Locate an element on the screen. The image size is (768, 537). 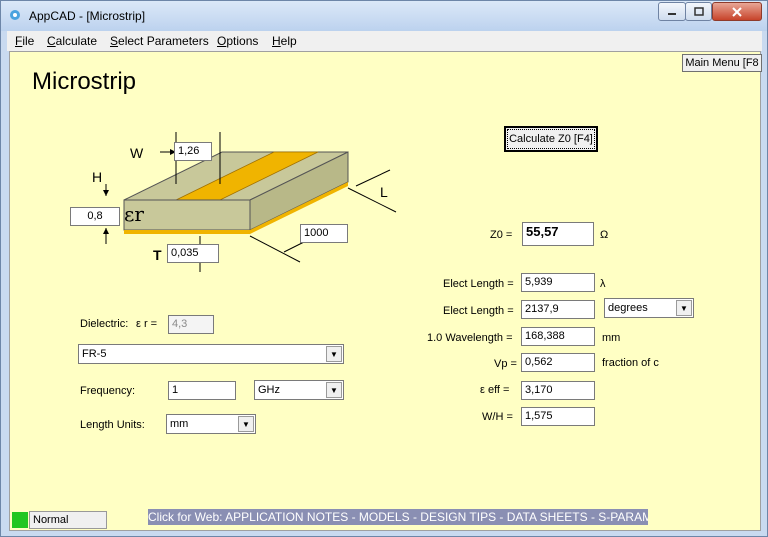
microstrip-diagram is located at coordinates (250, 202).